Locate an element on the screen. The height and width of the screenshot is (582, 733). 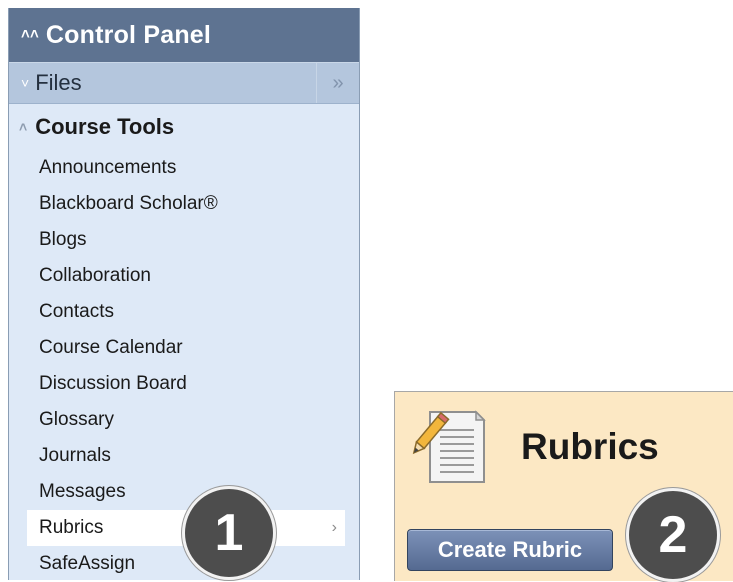
tool-item-discussion-board: Discussion Board is located at coordinates (184, 384).